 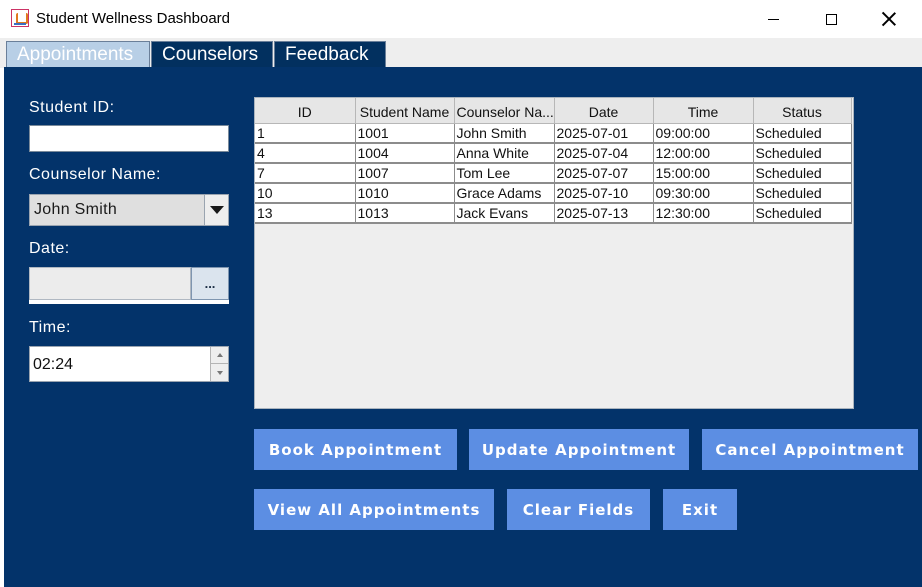 What do you see at coordinates (504, 153) in the screenshot?
I see `cell-counselor-name: Anna White` at bounding box center [504, 153].